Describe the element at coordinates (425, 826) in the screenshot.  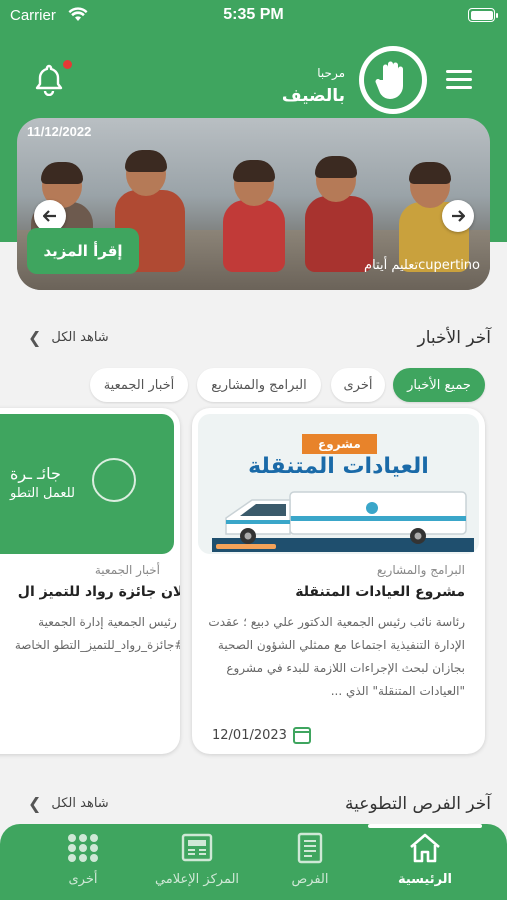
I see `active-tab-indicator` at that location.